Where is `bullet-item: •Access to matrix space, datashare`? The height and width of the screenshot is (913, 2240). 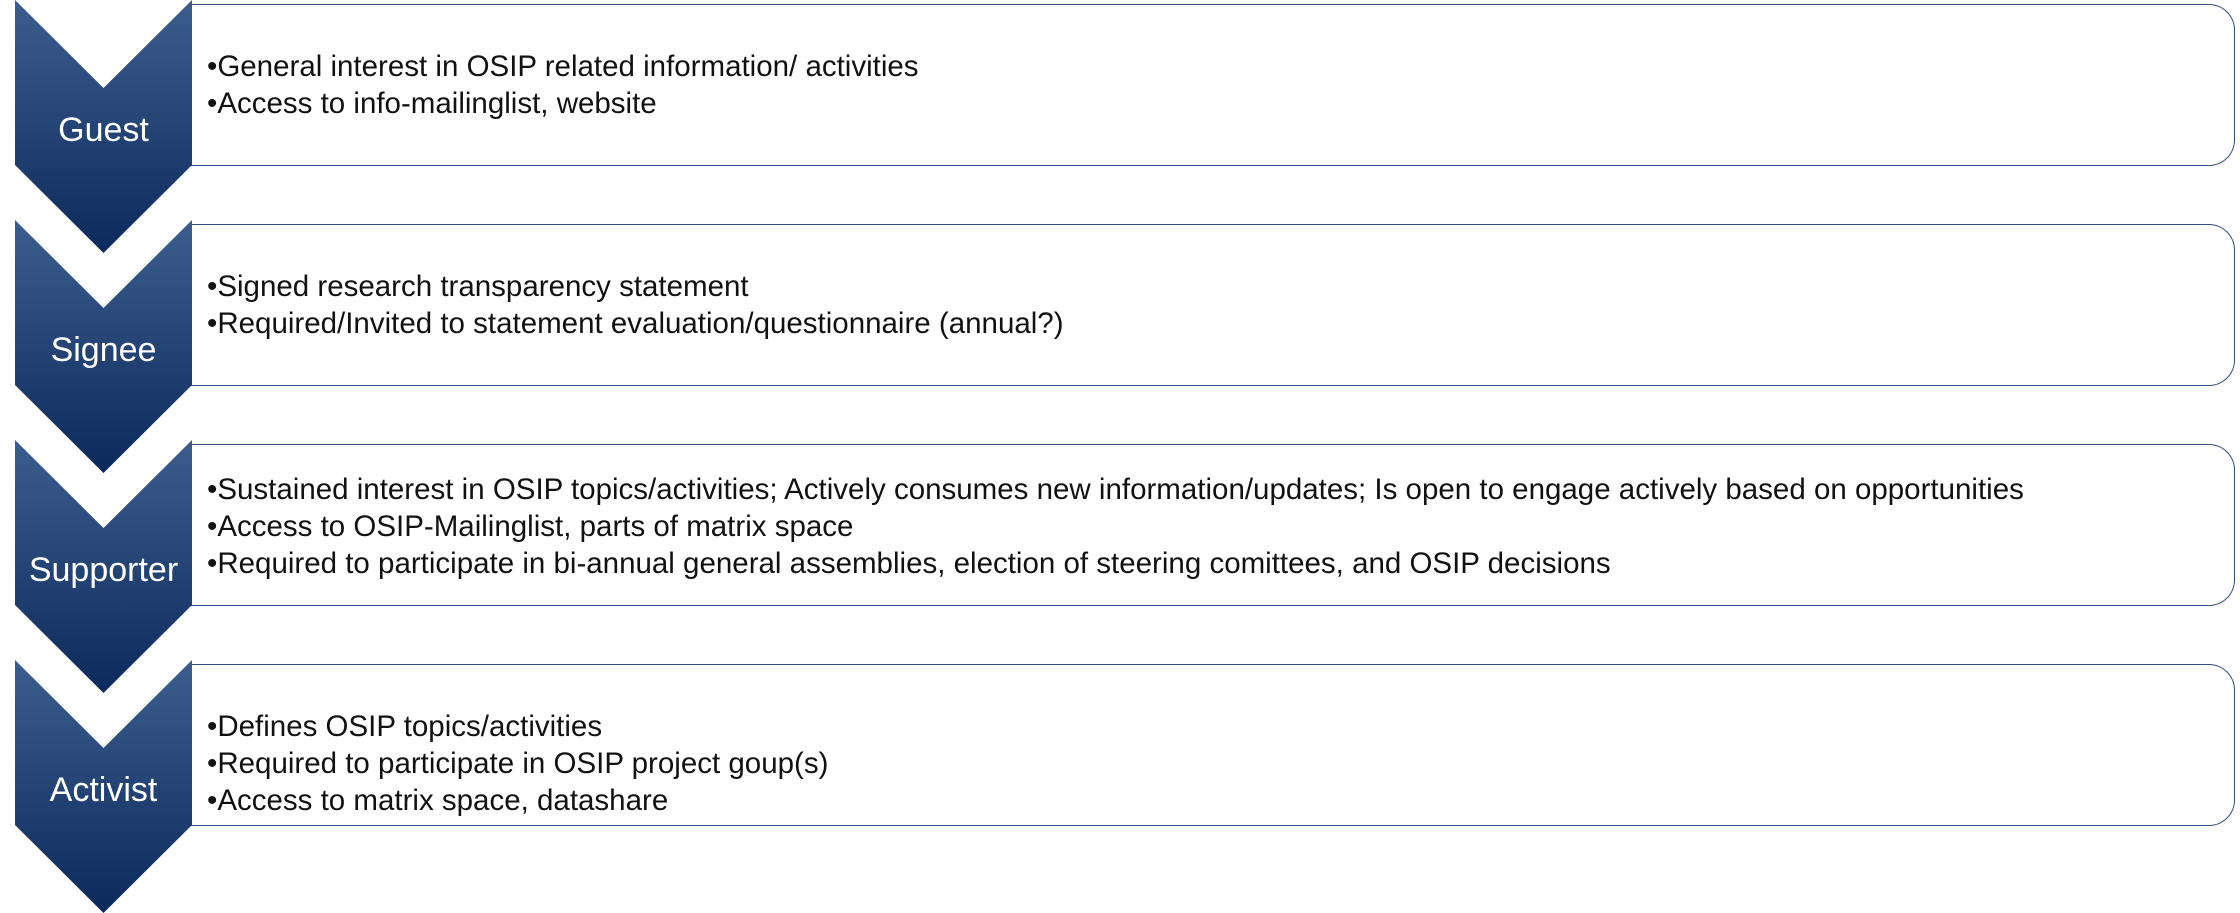 bullet-item: •Access to matrix space, datashare is located at coordinates (438, 800).